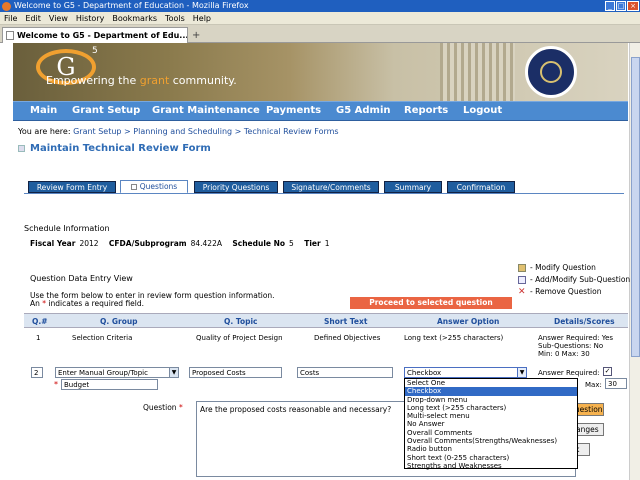 The width and height of the screenshot is (640, 480). Describe the element at coordinates (38, 338) in the screenshot. I see `row1-num: 1` at that location.